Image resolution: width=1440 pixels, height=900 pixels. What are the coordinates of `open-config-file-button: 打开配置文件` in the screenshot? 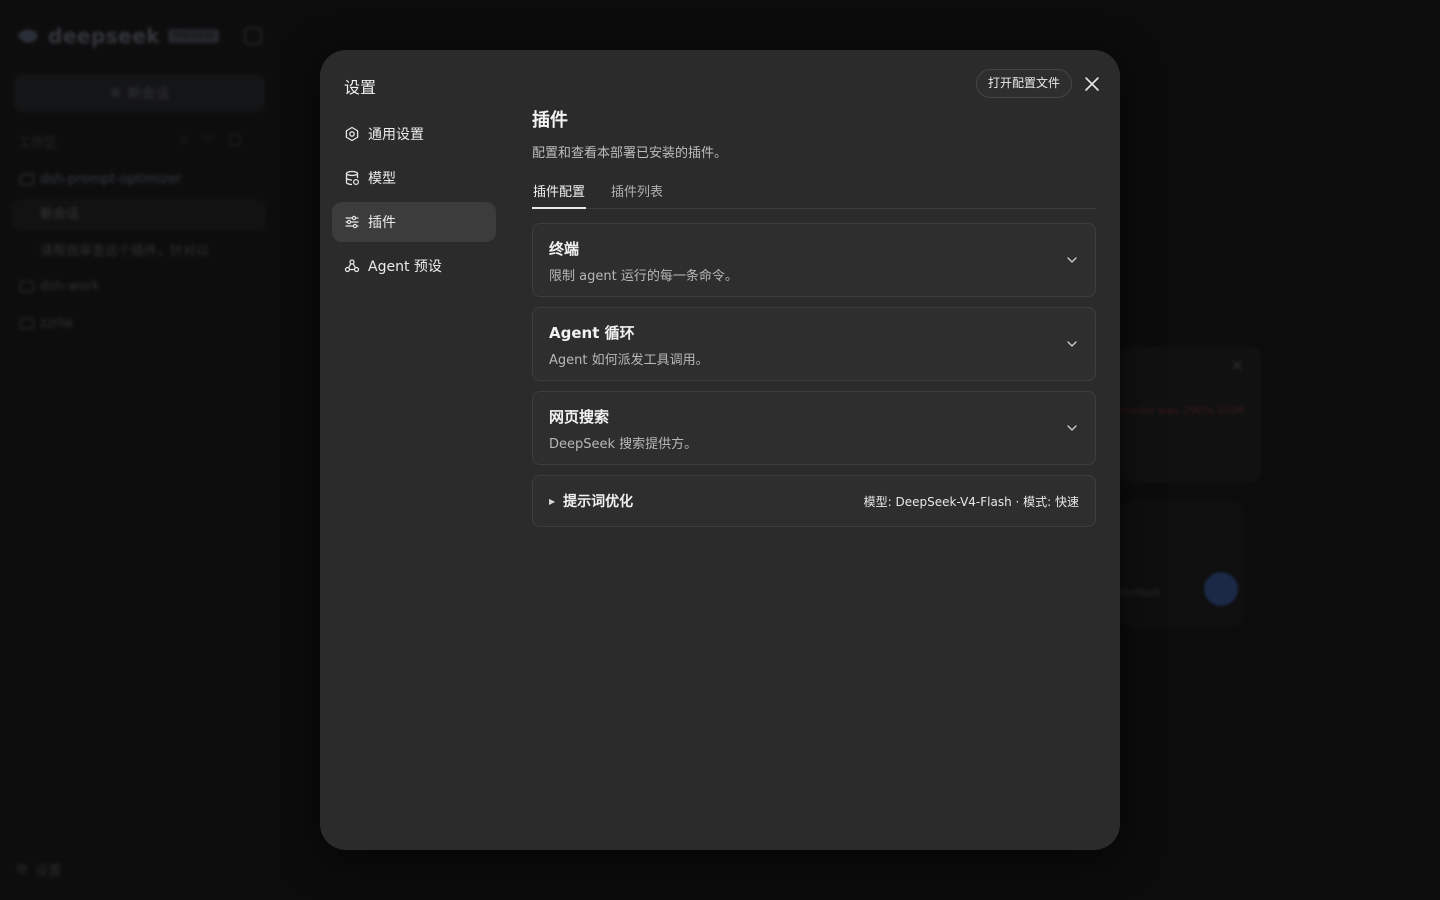 It's located at (1024, 83).